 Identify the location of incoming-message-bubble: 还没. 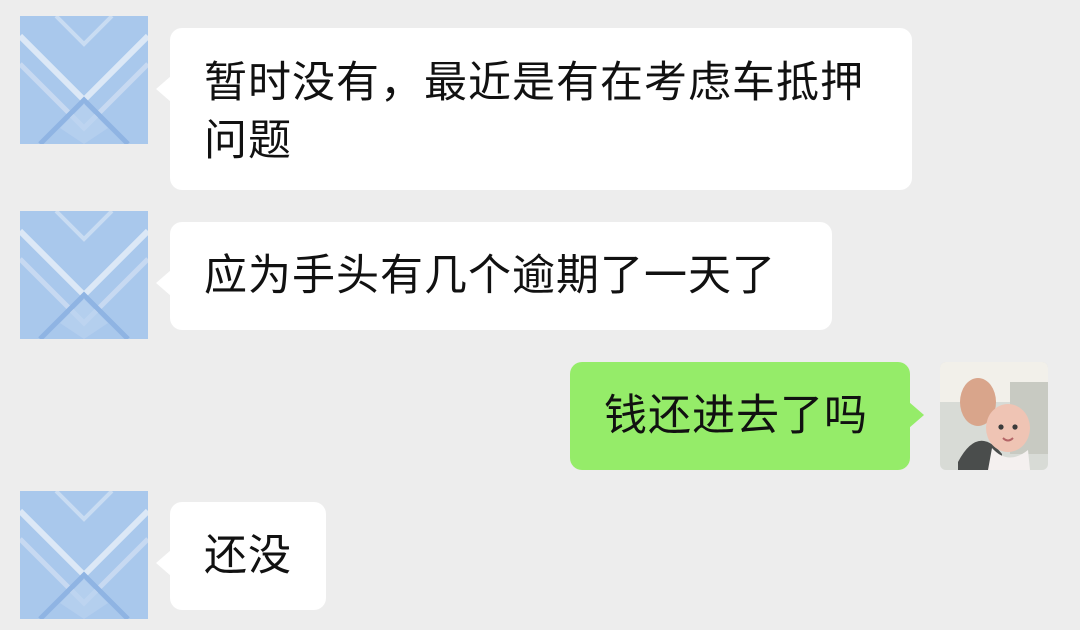
(241, 556).